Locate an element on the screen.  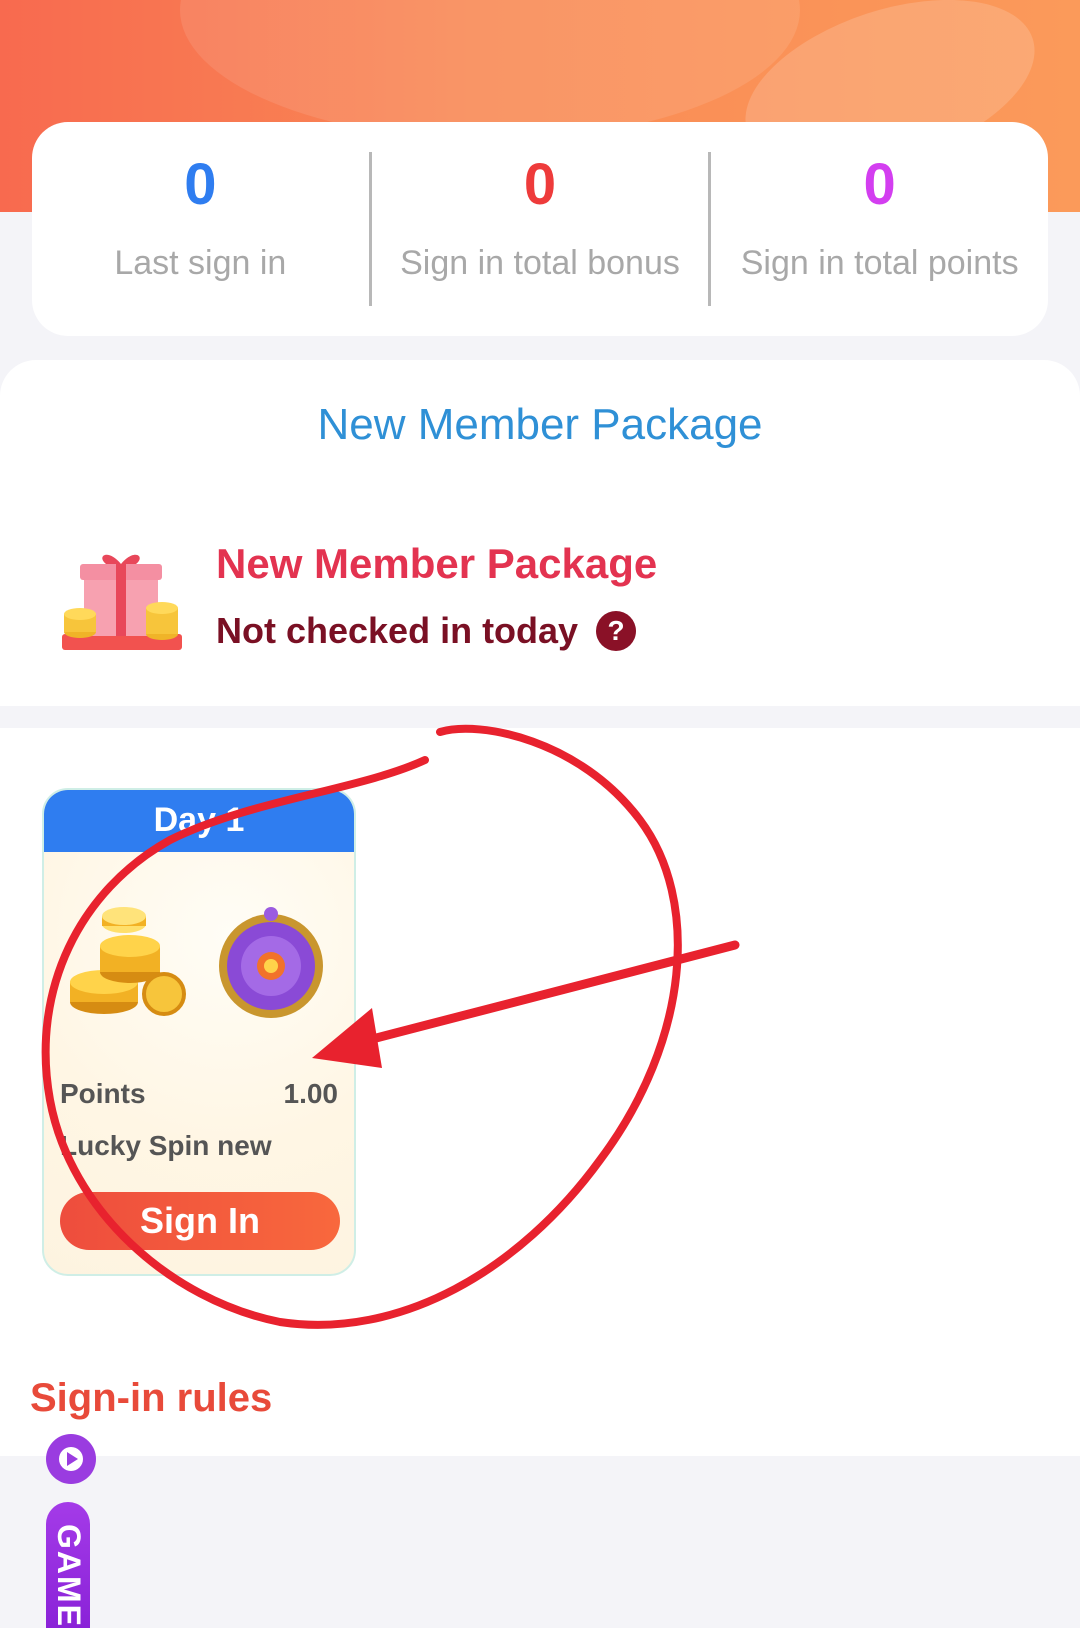
reward-item: Lucky Spin new is located at coordinates (166, 1145).